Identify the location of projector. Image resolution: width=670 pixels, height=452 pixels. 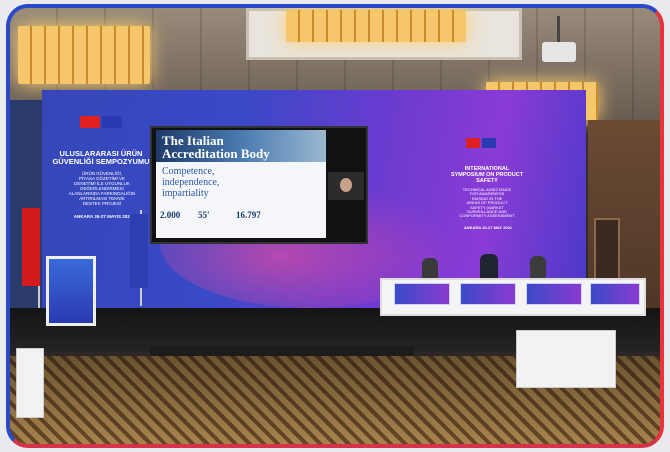
(559, 52).